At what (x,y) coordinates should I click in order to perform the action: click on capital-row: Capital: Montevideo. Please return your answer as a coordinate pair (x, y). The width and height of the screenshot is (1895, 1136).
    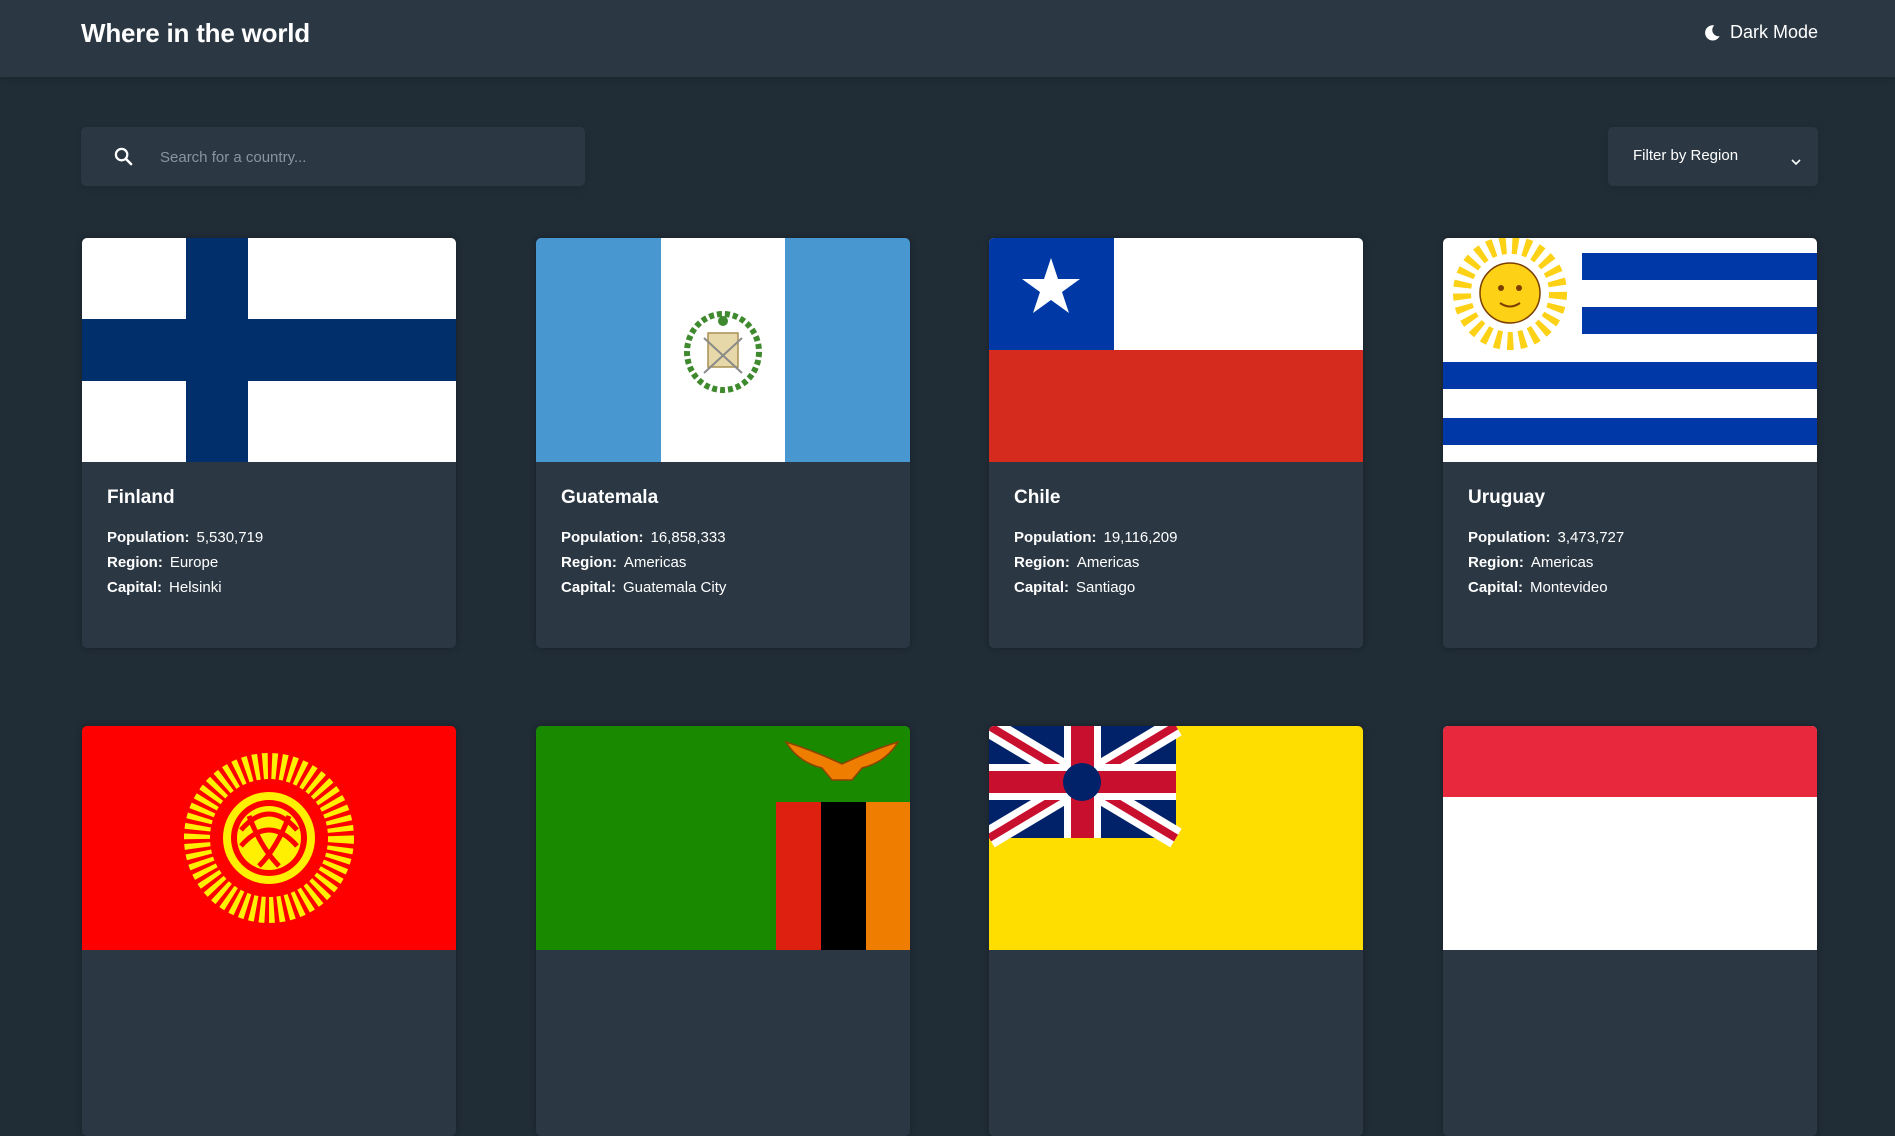
    Looking at the image, I should click on (1538, 587).